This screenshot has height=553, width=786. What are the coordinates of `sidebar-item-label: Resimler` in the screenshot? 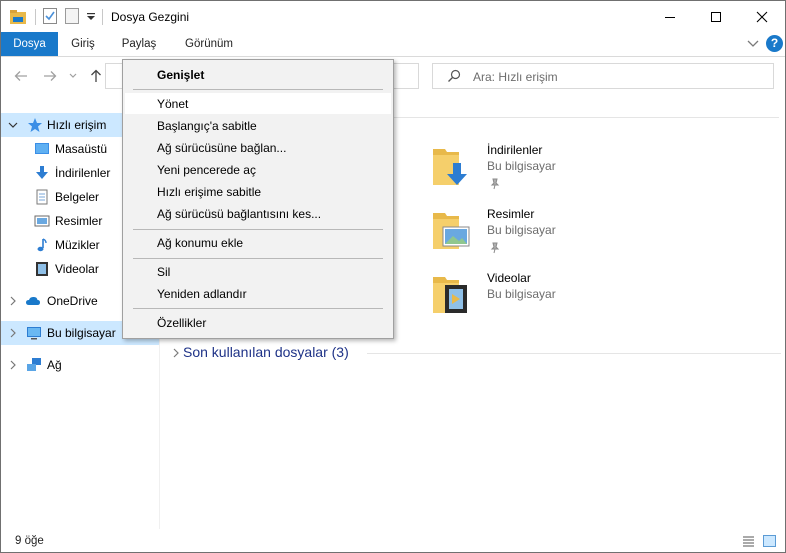 It's located at (79, 221).